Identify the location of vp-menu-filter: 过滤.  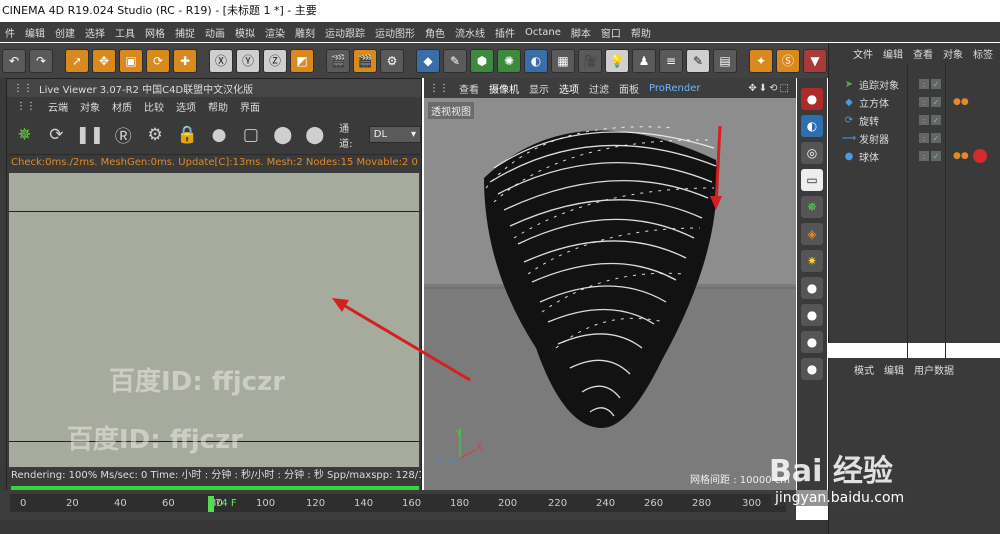
(599, 88).